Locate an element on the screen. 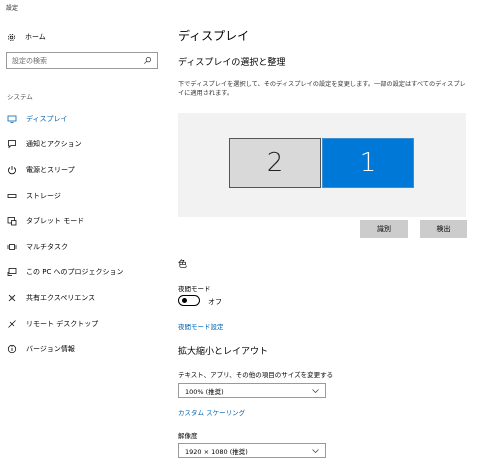 The width and height of the screenshot is (480, 462). sidebar-item-label: ディスプレイ is located at coordinates (47, 118).